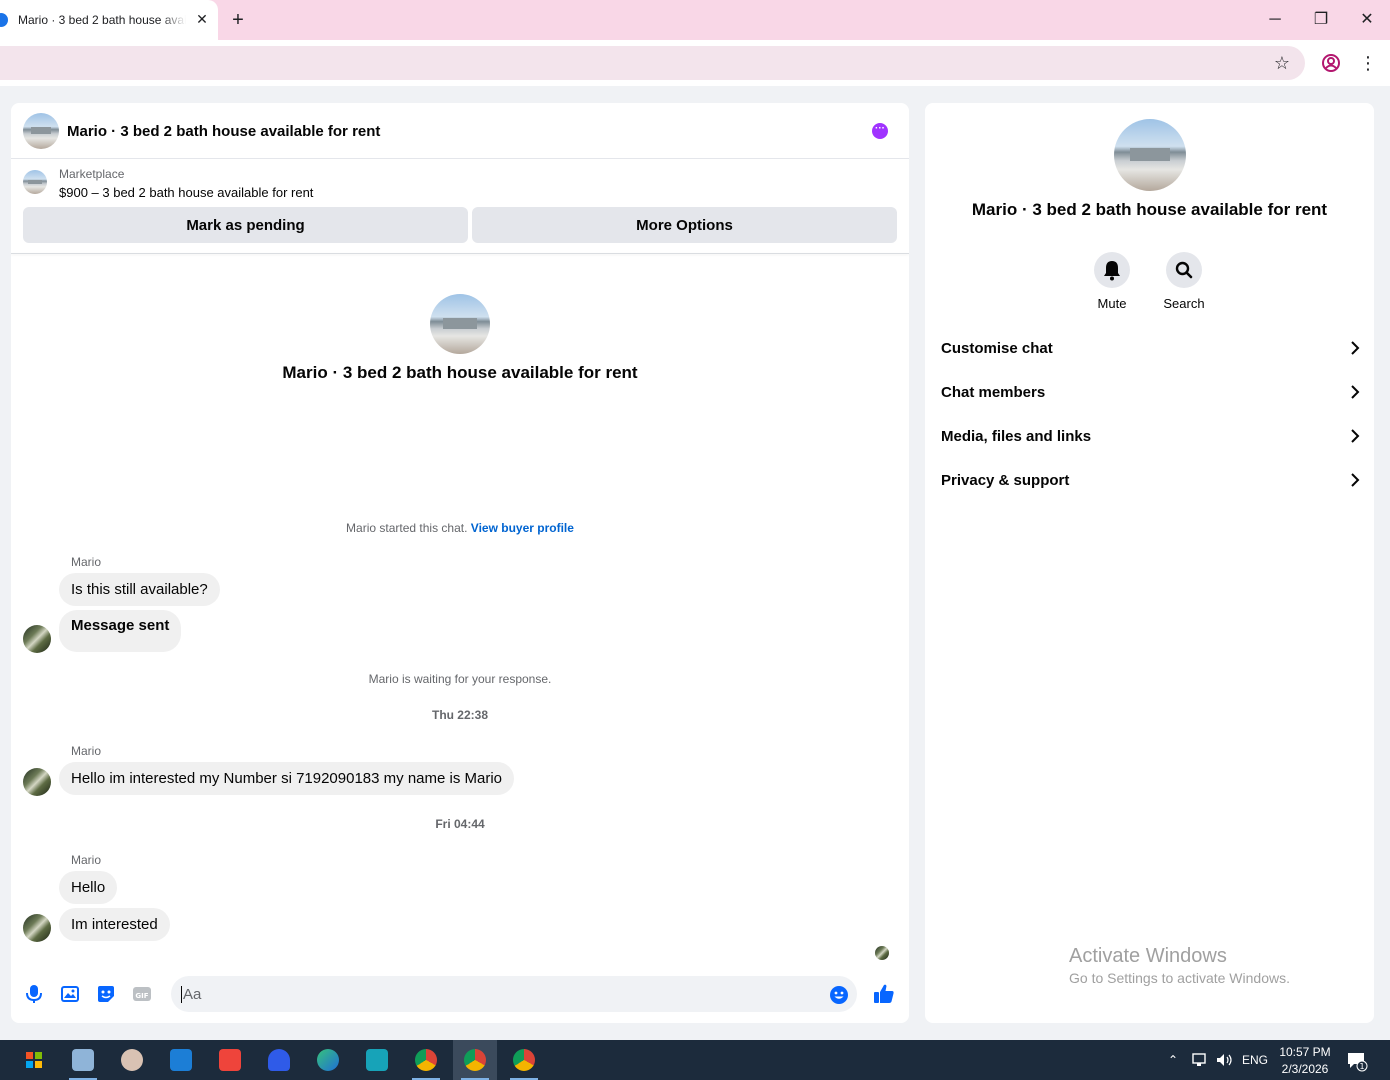  Describe the element at coordinates (426, 1060) in the screenshot. I see `chrome-profile-m-icon` at that location.